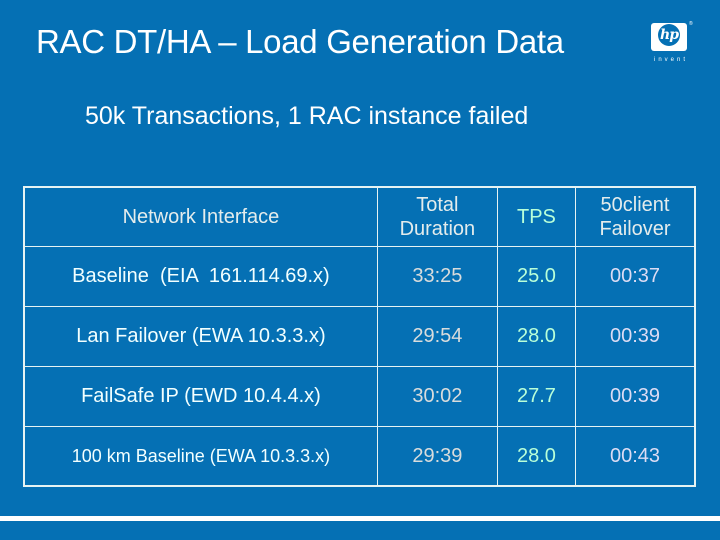 Image resolution: width=720 pixels, height=540 pixels. What do you see at coordinates (635, 456) in the screenshot?
I see `cell-failover: 00:43` at bounding box center [635, 456].